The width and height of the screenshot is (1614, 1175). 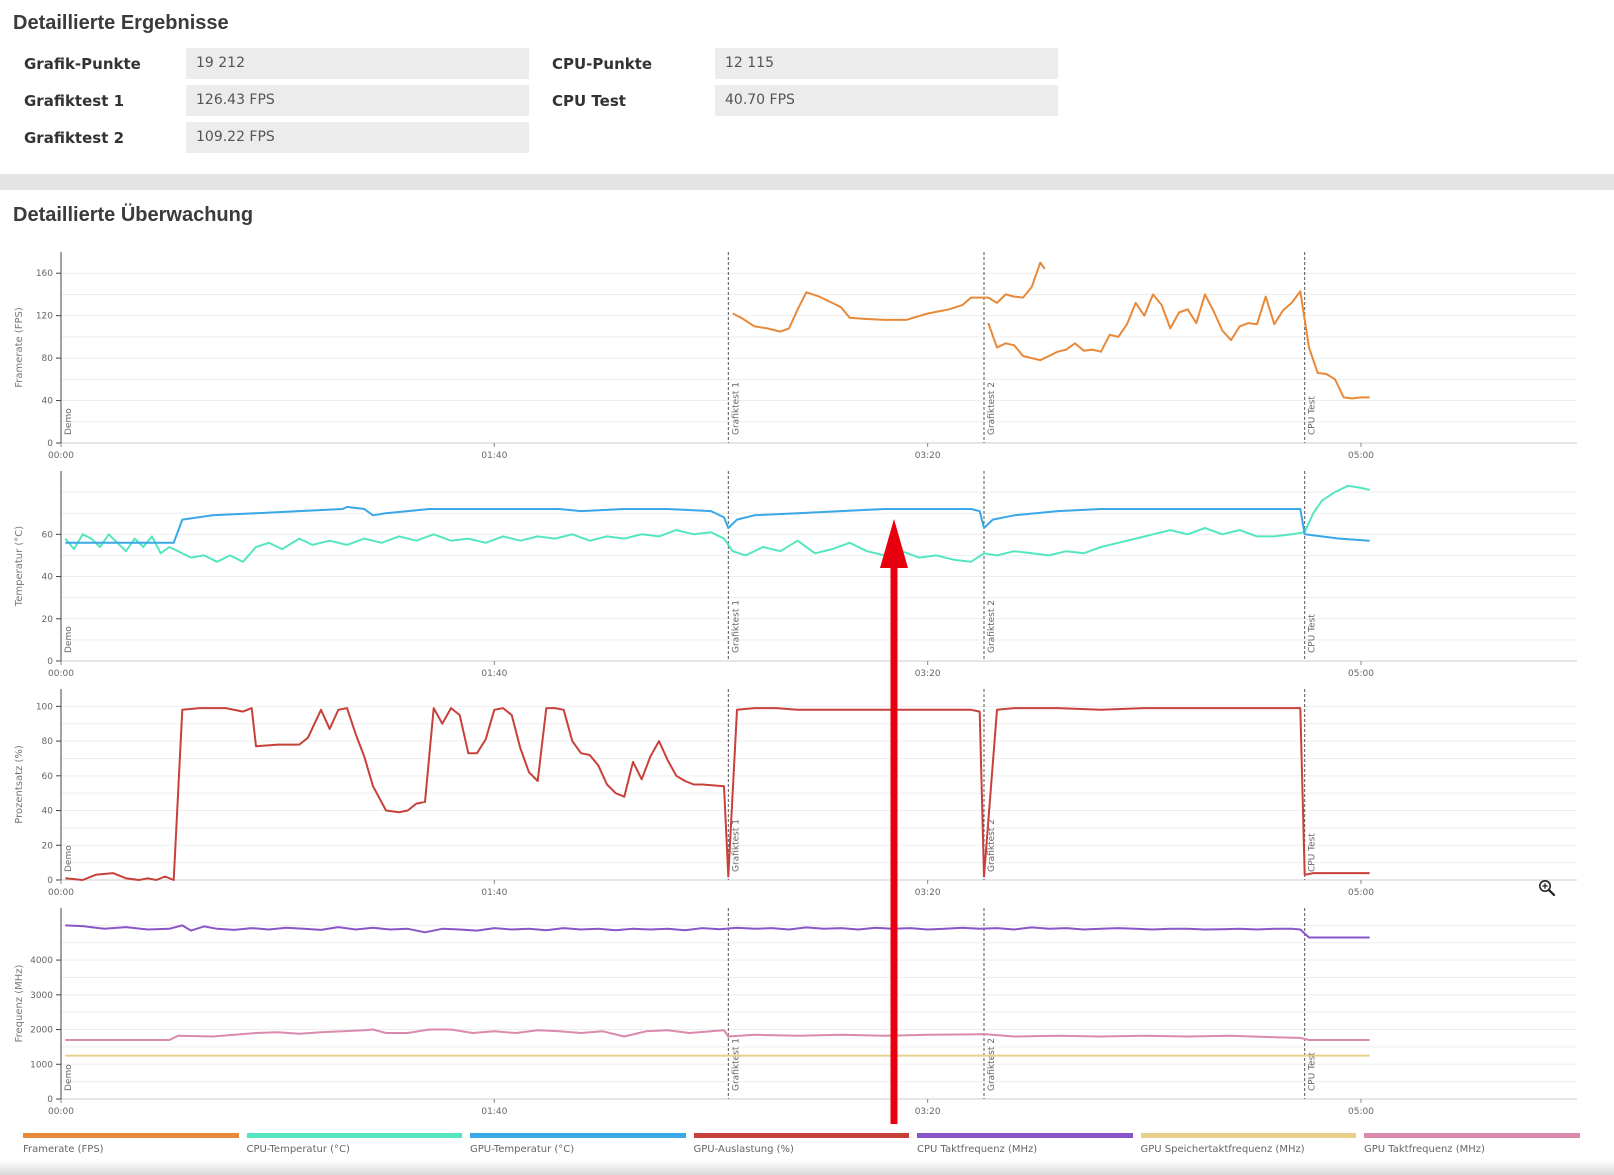 What do you see at coordinates (41, 961) in the screenshot?
I see `y-tick-label: 4000` at bounding box center [41, 961].